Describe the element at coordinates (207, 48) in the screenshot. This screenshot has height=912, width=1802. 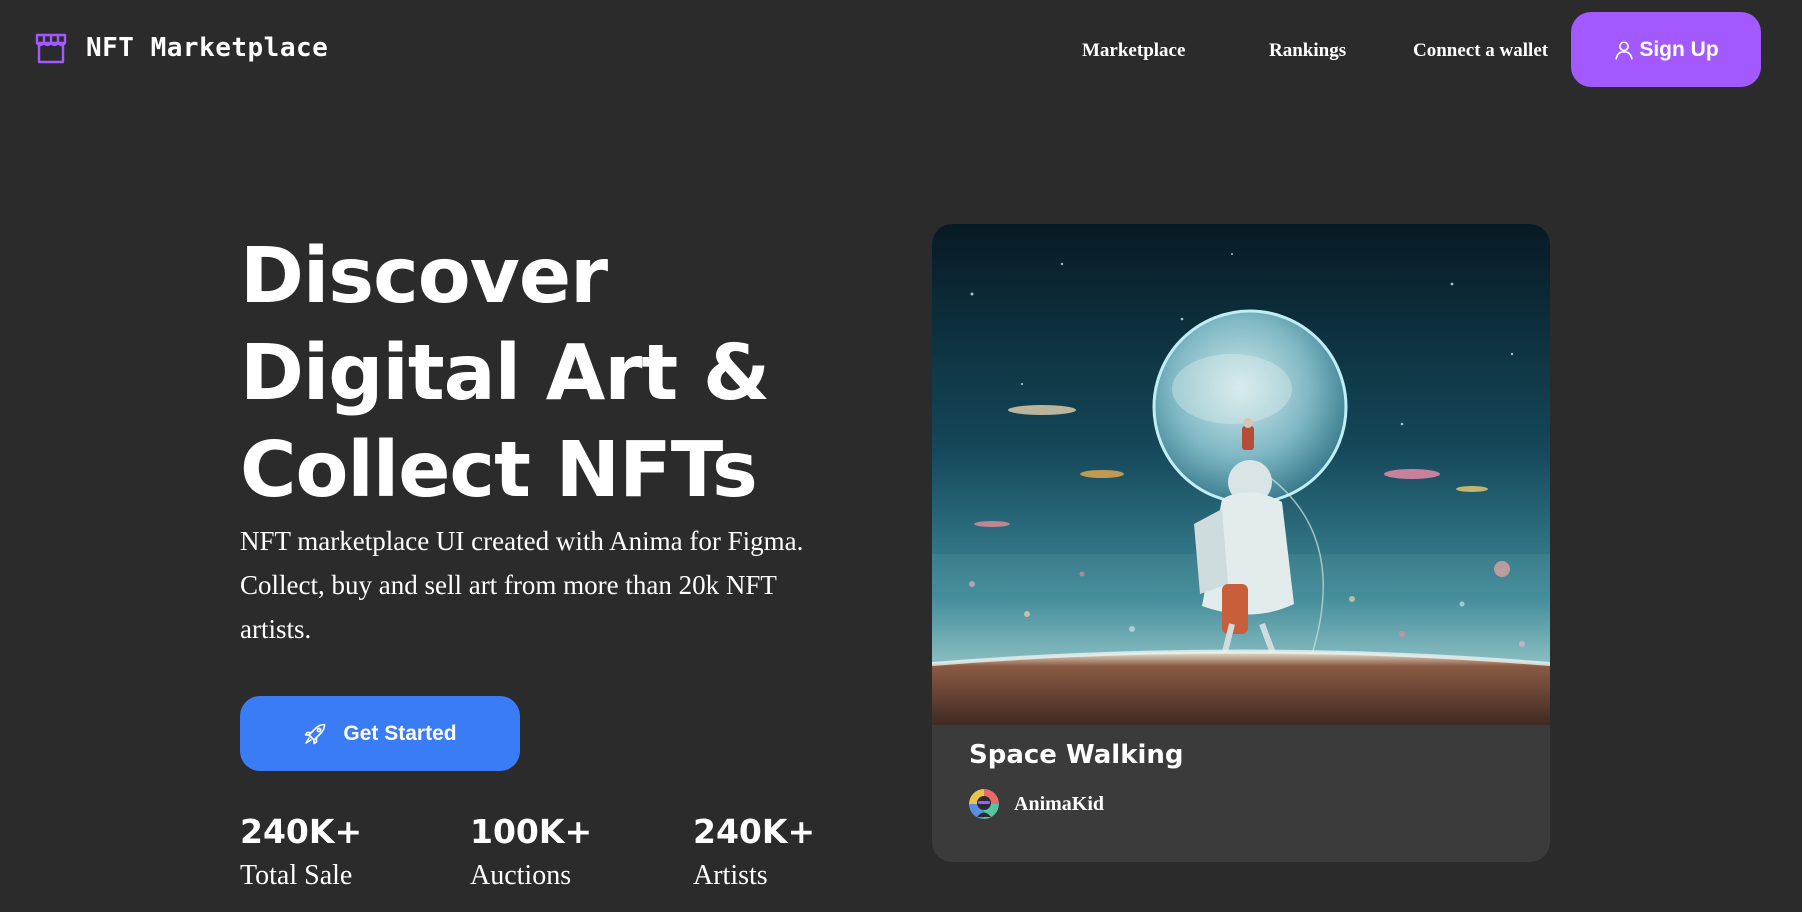
I see `logo-text: NFT Marketplace` at that location.